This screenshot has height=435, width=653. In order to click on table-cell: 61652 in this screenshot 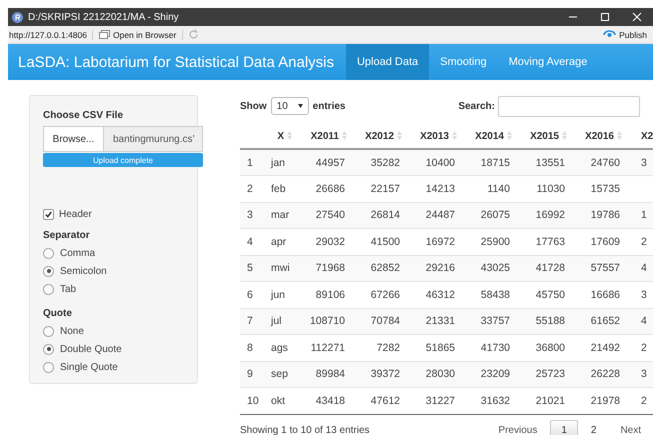, I will do `click(602, 321)`.